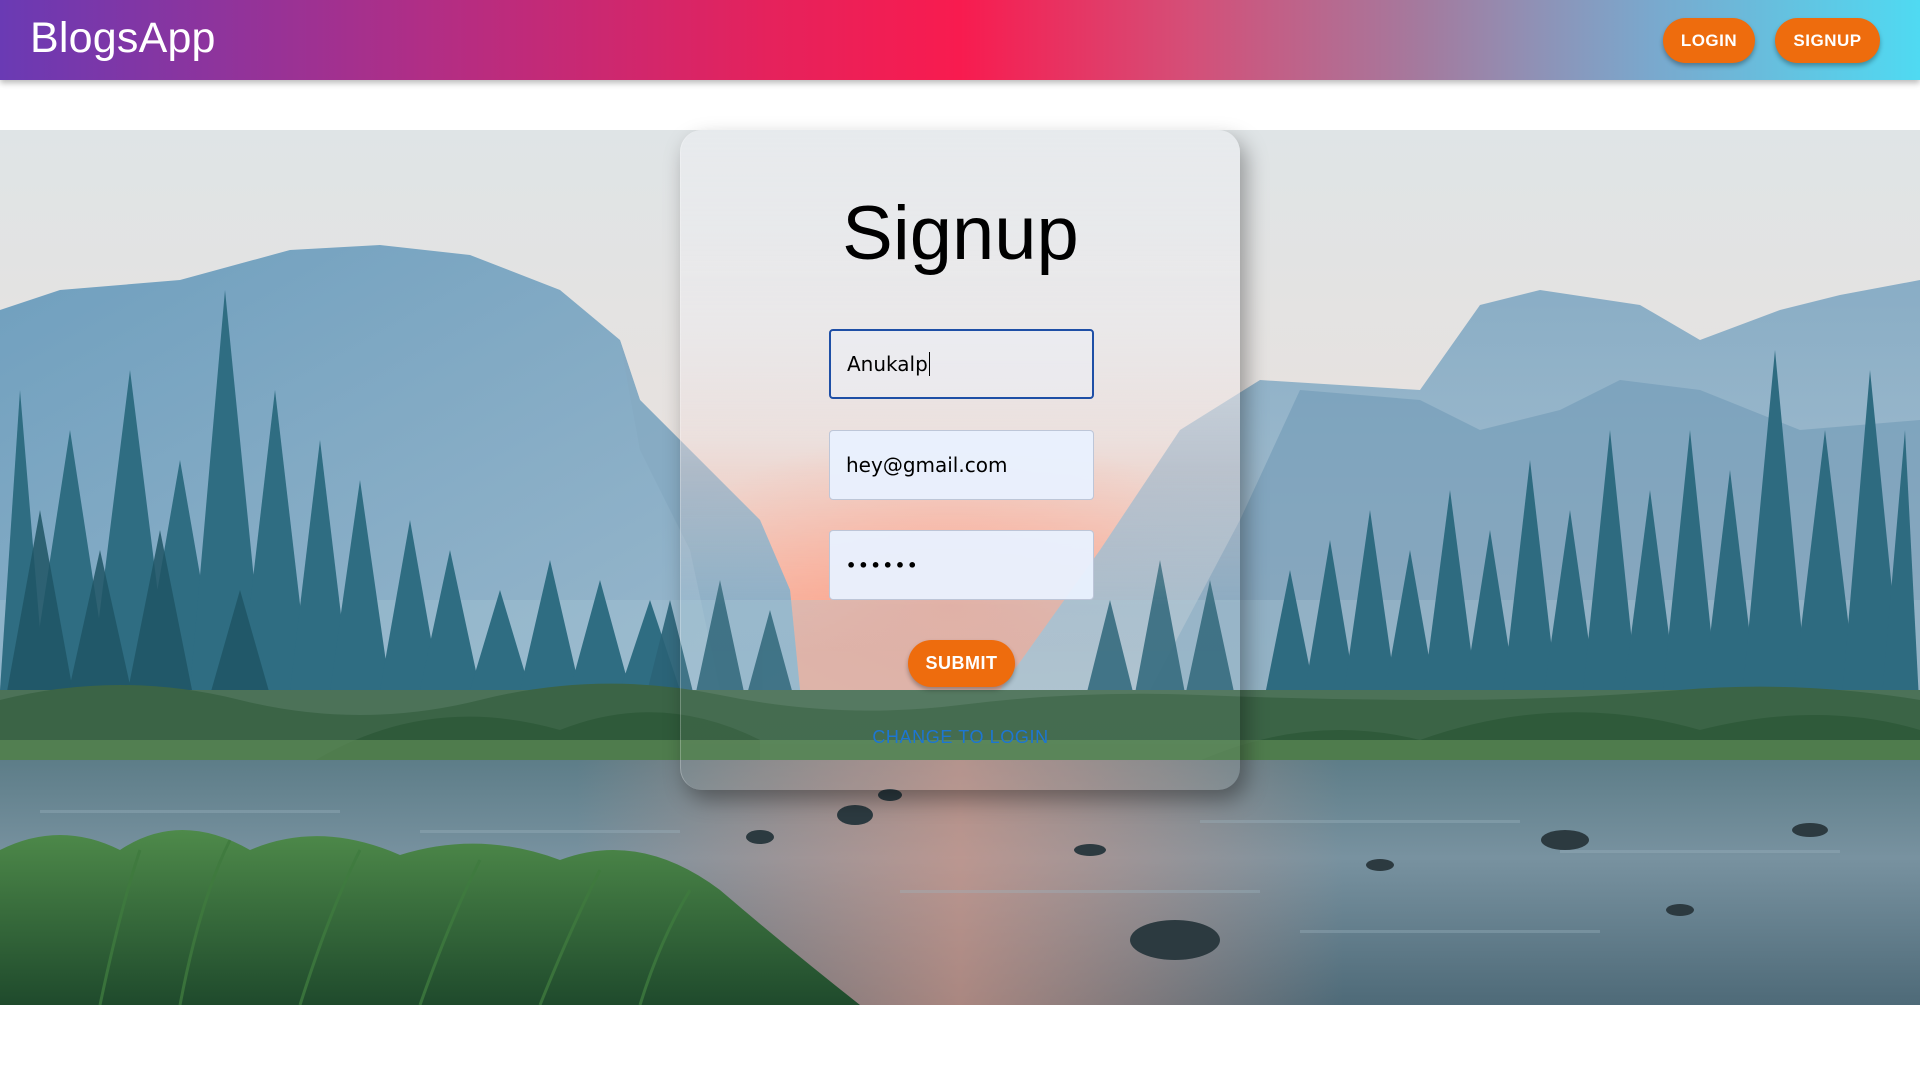  Describe the element at coordinates (960, 737) in the screenshot. I see `change-to-login-link: CHANGE TO LOGIN` at that location.